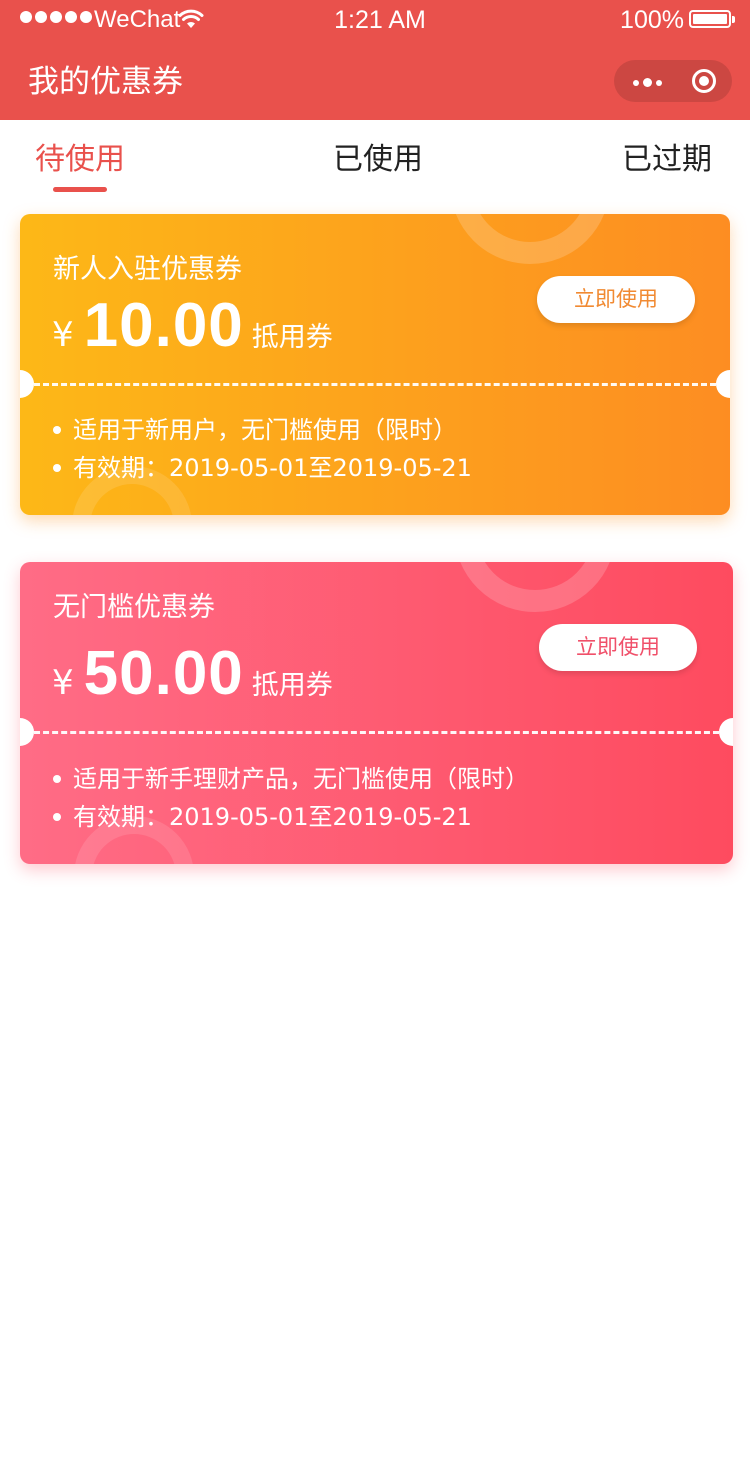  I want to click on more-dots-icon, so click(647, 82).